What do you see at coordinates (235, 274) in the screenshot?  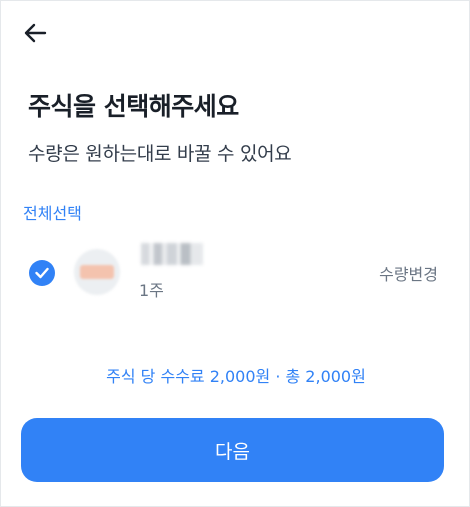 I see `stock-list-item: 1주 수량변경` at bounding box center [235, 274].